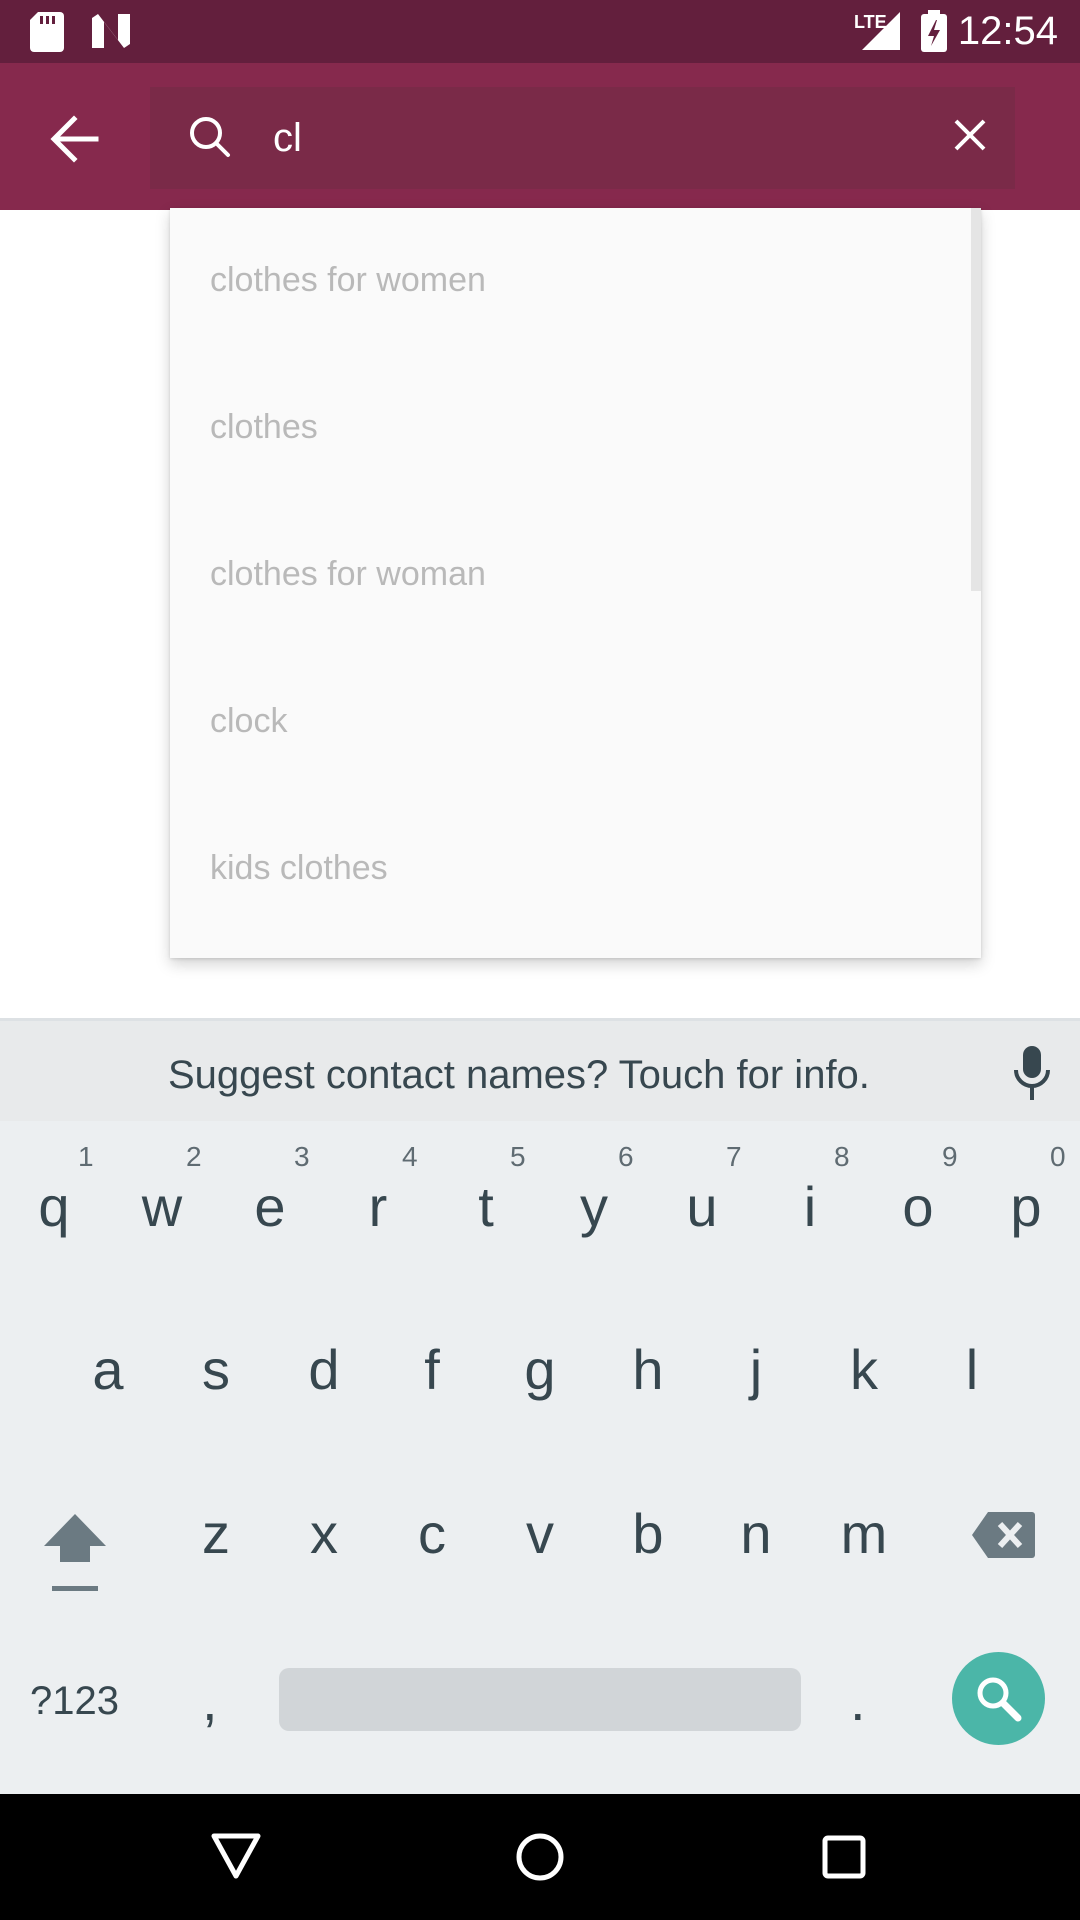 Image resolution: width=1080 pixels, height=1920 pixels. Describe the element at coordinates (1032, 1074) in the screenshot. I see `microphone-icon` at that location.